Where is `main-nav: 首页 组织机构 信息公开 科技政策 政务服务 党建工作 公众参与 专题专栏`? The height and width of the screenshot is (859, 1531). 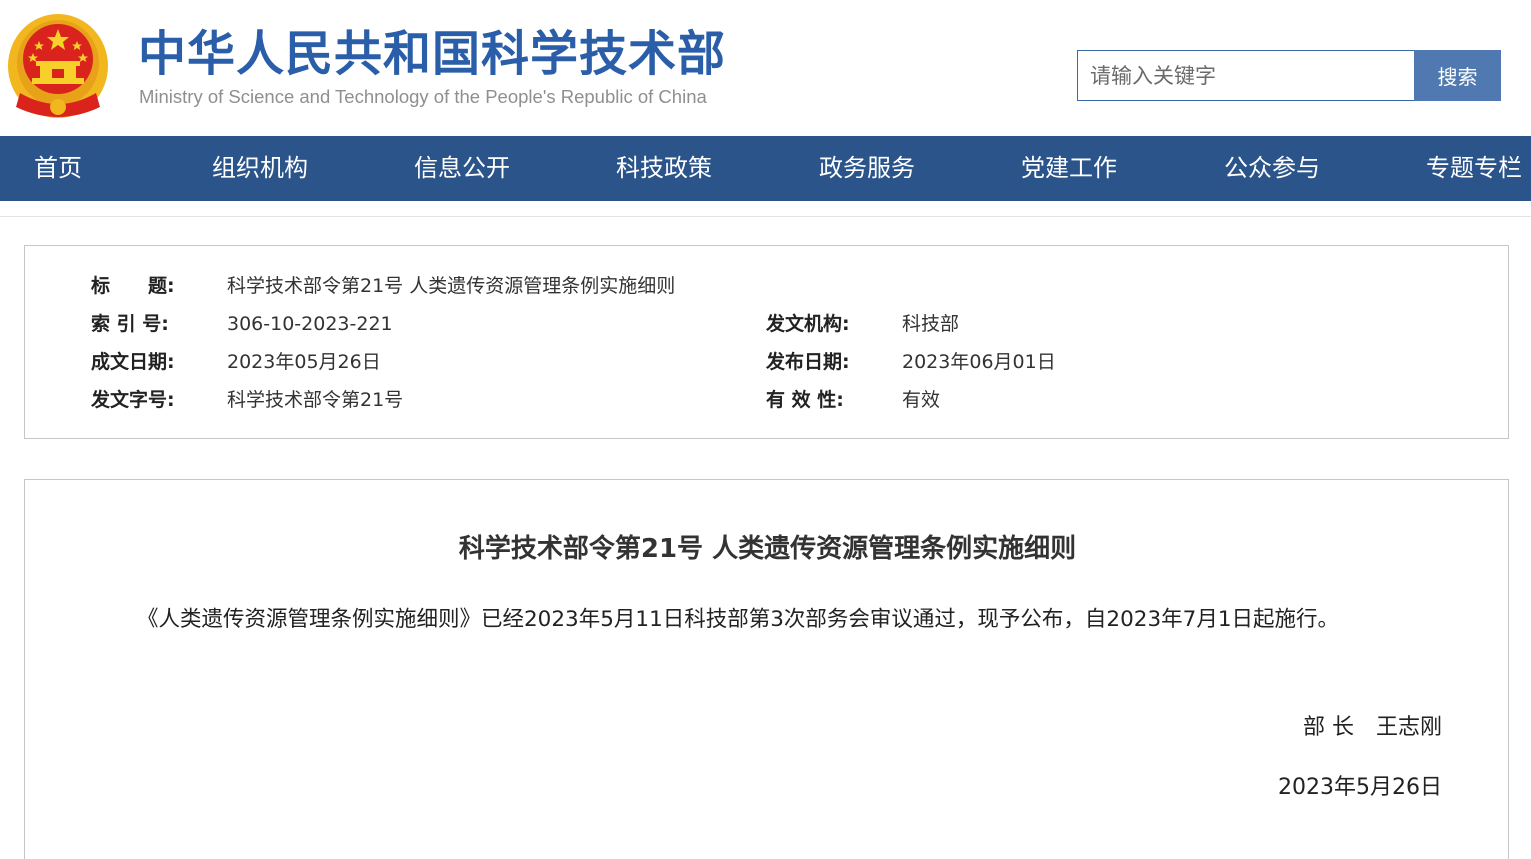
main-nav: 首页 组织机构 信息公开 科技政策 政务服务 党建工作 公众参与 专题专栏 is located at coordinates (765, 168).